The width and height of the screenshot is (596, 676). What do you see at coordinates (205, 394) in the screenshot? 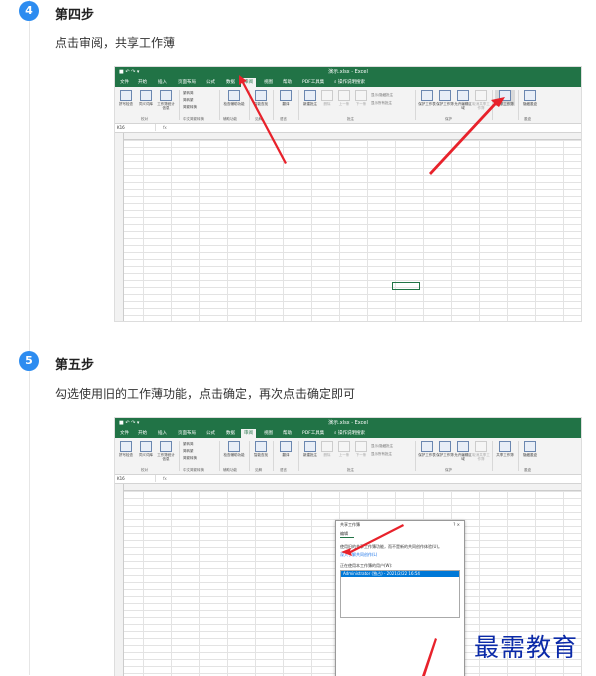
I see `step-description: 勾选使用旧的工作薄功能，点击确定，再次点击确定即可` at bounding box center [205, 394].